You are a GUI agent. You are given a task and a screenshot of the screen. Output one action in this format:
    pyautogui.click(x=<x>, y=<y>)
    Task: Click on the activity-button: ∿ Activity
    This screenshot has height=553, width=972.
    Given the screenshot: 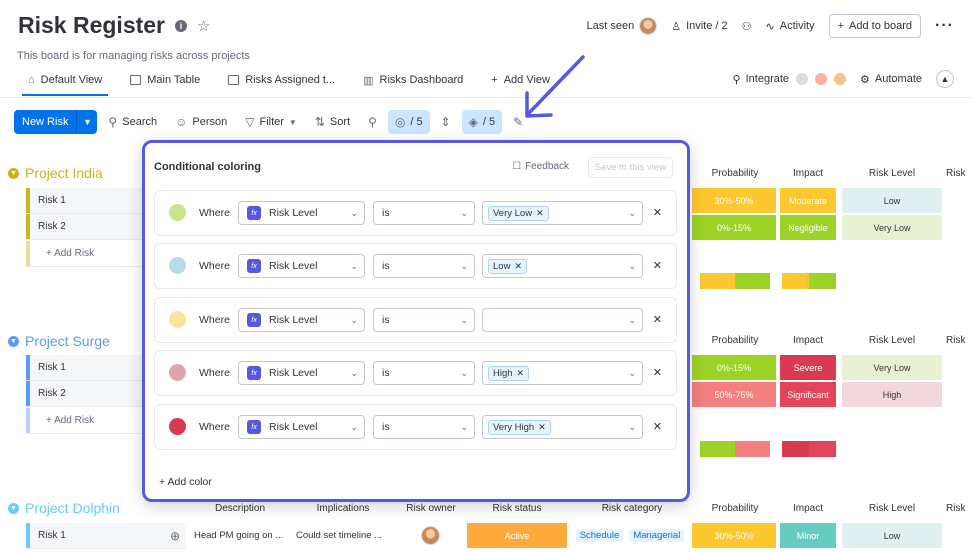 What is the action you would take?
    pyautogui.click(x=790, y=26)
    